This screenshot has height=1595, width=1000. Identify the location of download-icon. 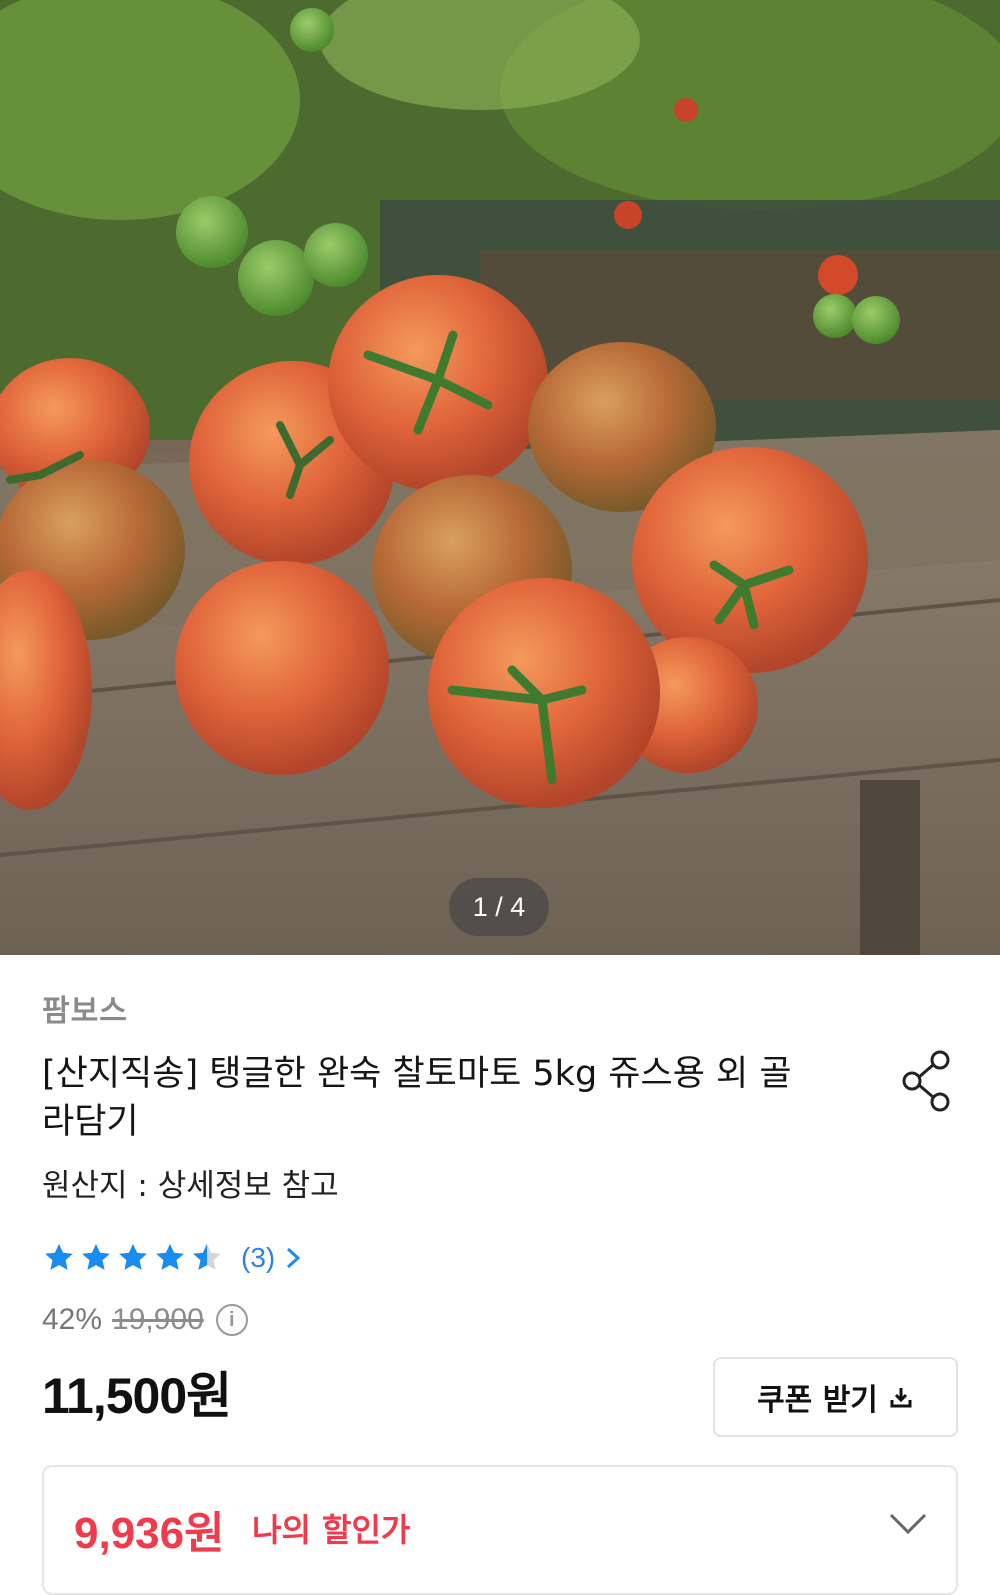
(901, 1398).